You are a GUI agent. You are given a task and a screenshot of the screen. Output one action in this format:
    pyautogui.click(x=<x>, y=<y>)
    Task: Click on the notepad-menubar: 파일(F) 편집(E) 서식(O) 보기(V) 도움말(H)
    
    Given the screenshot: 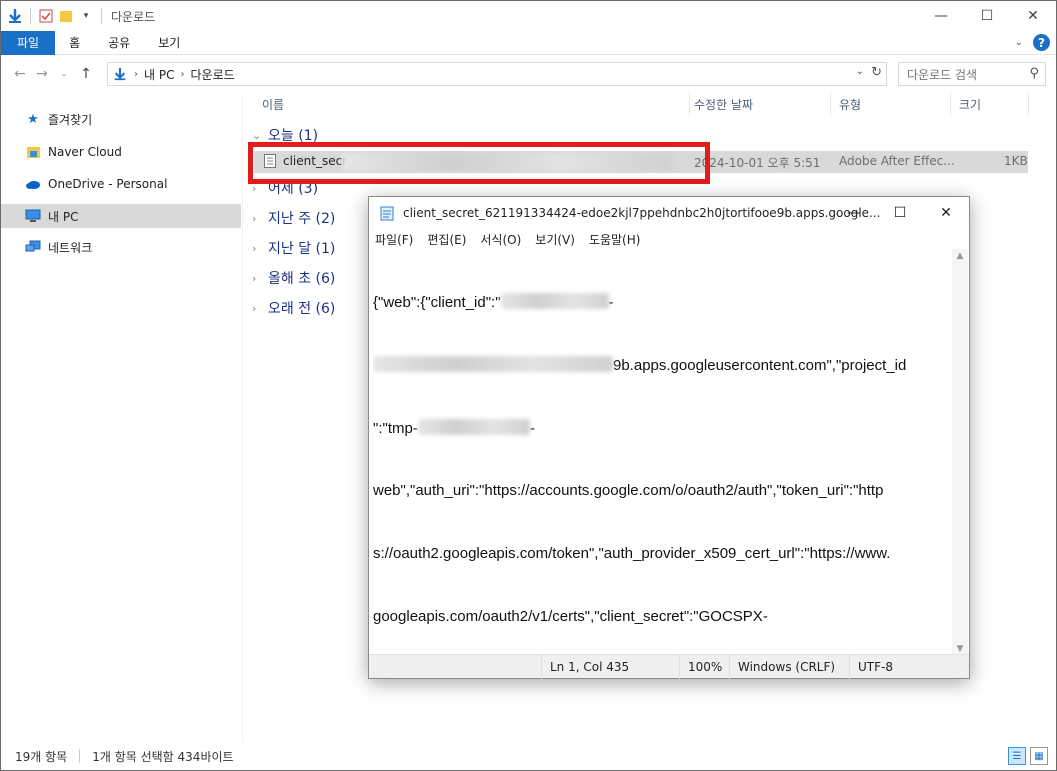 What is the action you would take?
    pyautogui.click(x=504, y=239)
    